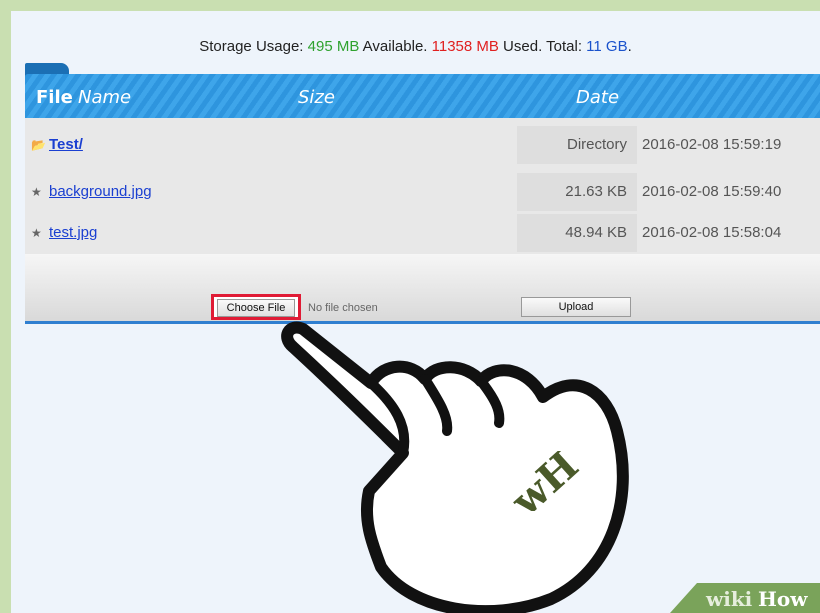 Image resolution: width=820 pixels, height=613 pixels. What do you see at coordinates (783, 599) in the screenshot?
I see `watermark-how: How` at bounding box center [783, 599].